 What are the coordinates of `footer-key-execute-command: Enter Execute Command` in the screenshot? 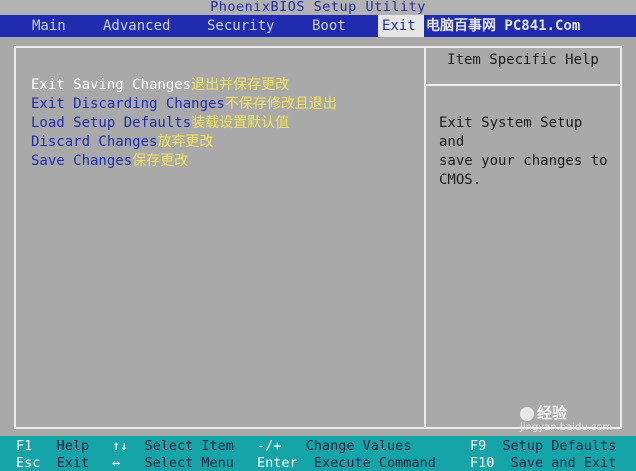 It's located at (346, 463).